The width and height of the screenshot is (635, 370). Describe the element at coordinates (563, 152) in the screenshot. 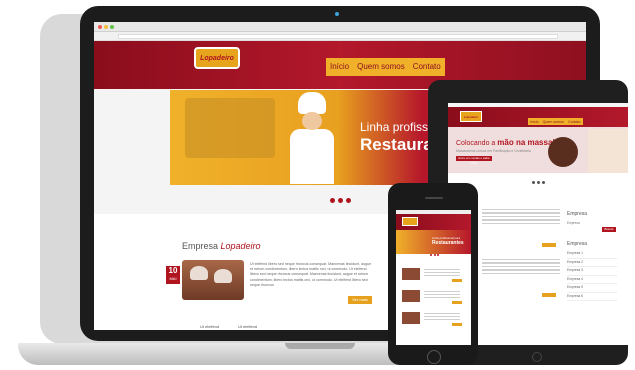

I see `cake-image` at that location.